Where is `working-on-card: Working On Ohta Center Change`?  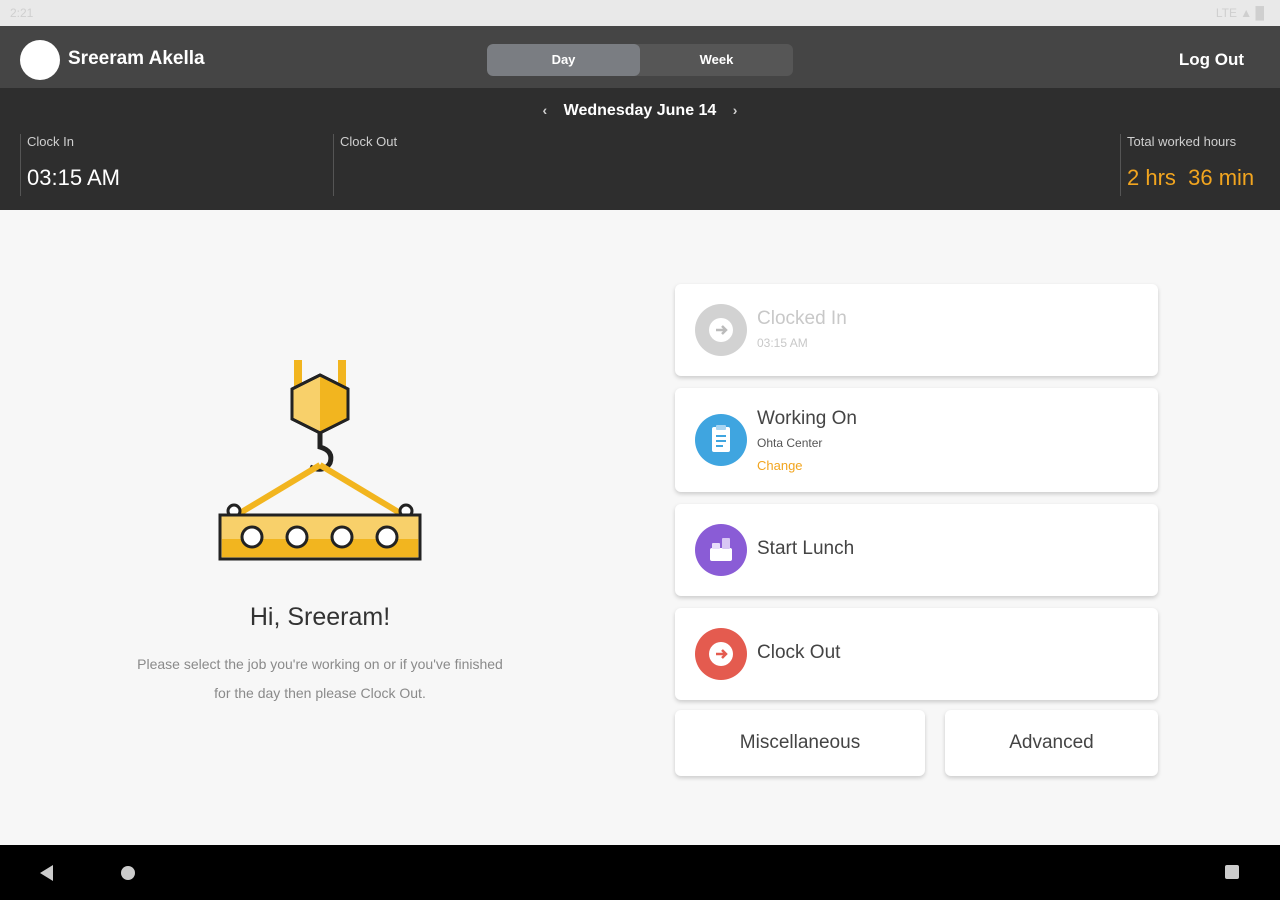 working-on-card: Working On Ohta Center Change is located at coordinates (916, 440).